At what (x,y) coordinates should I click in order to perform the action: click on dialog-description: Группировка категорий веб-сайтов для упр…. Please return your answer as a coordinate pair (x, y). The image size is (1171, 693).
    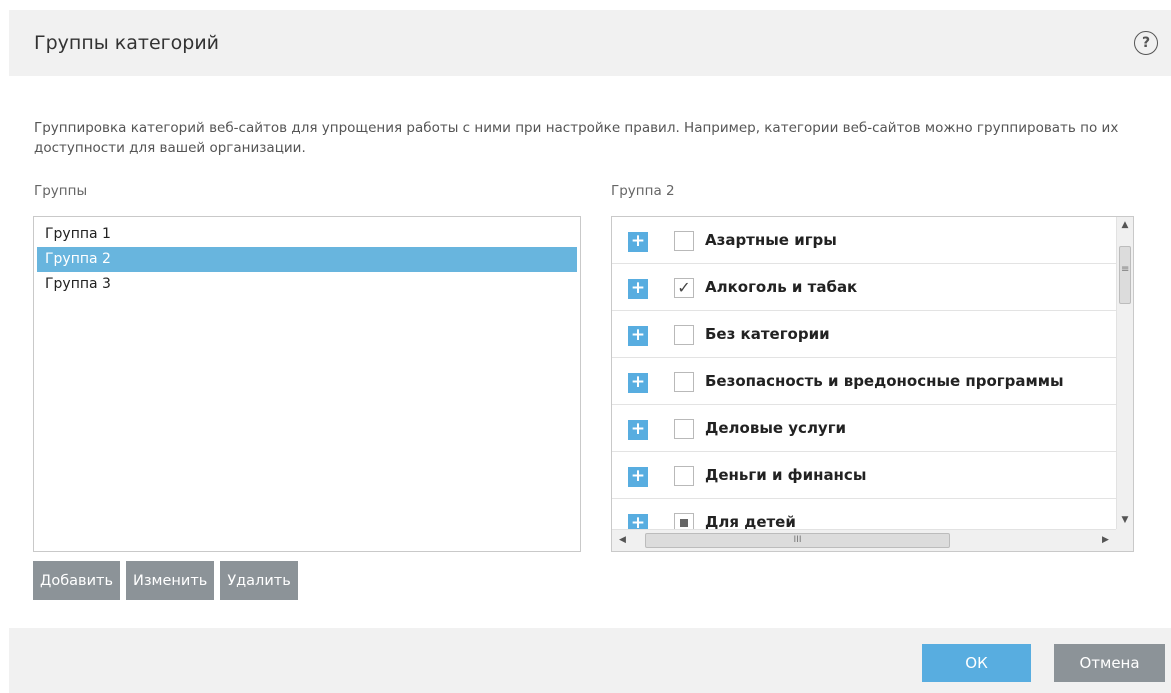
    Looking at the image, I should click on (576, 138).